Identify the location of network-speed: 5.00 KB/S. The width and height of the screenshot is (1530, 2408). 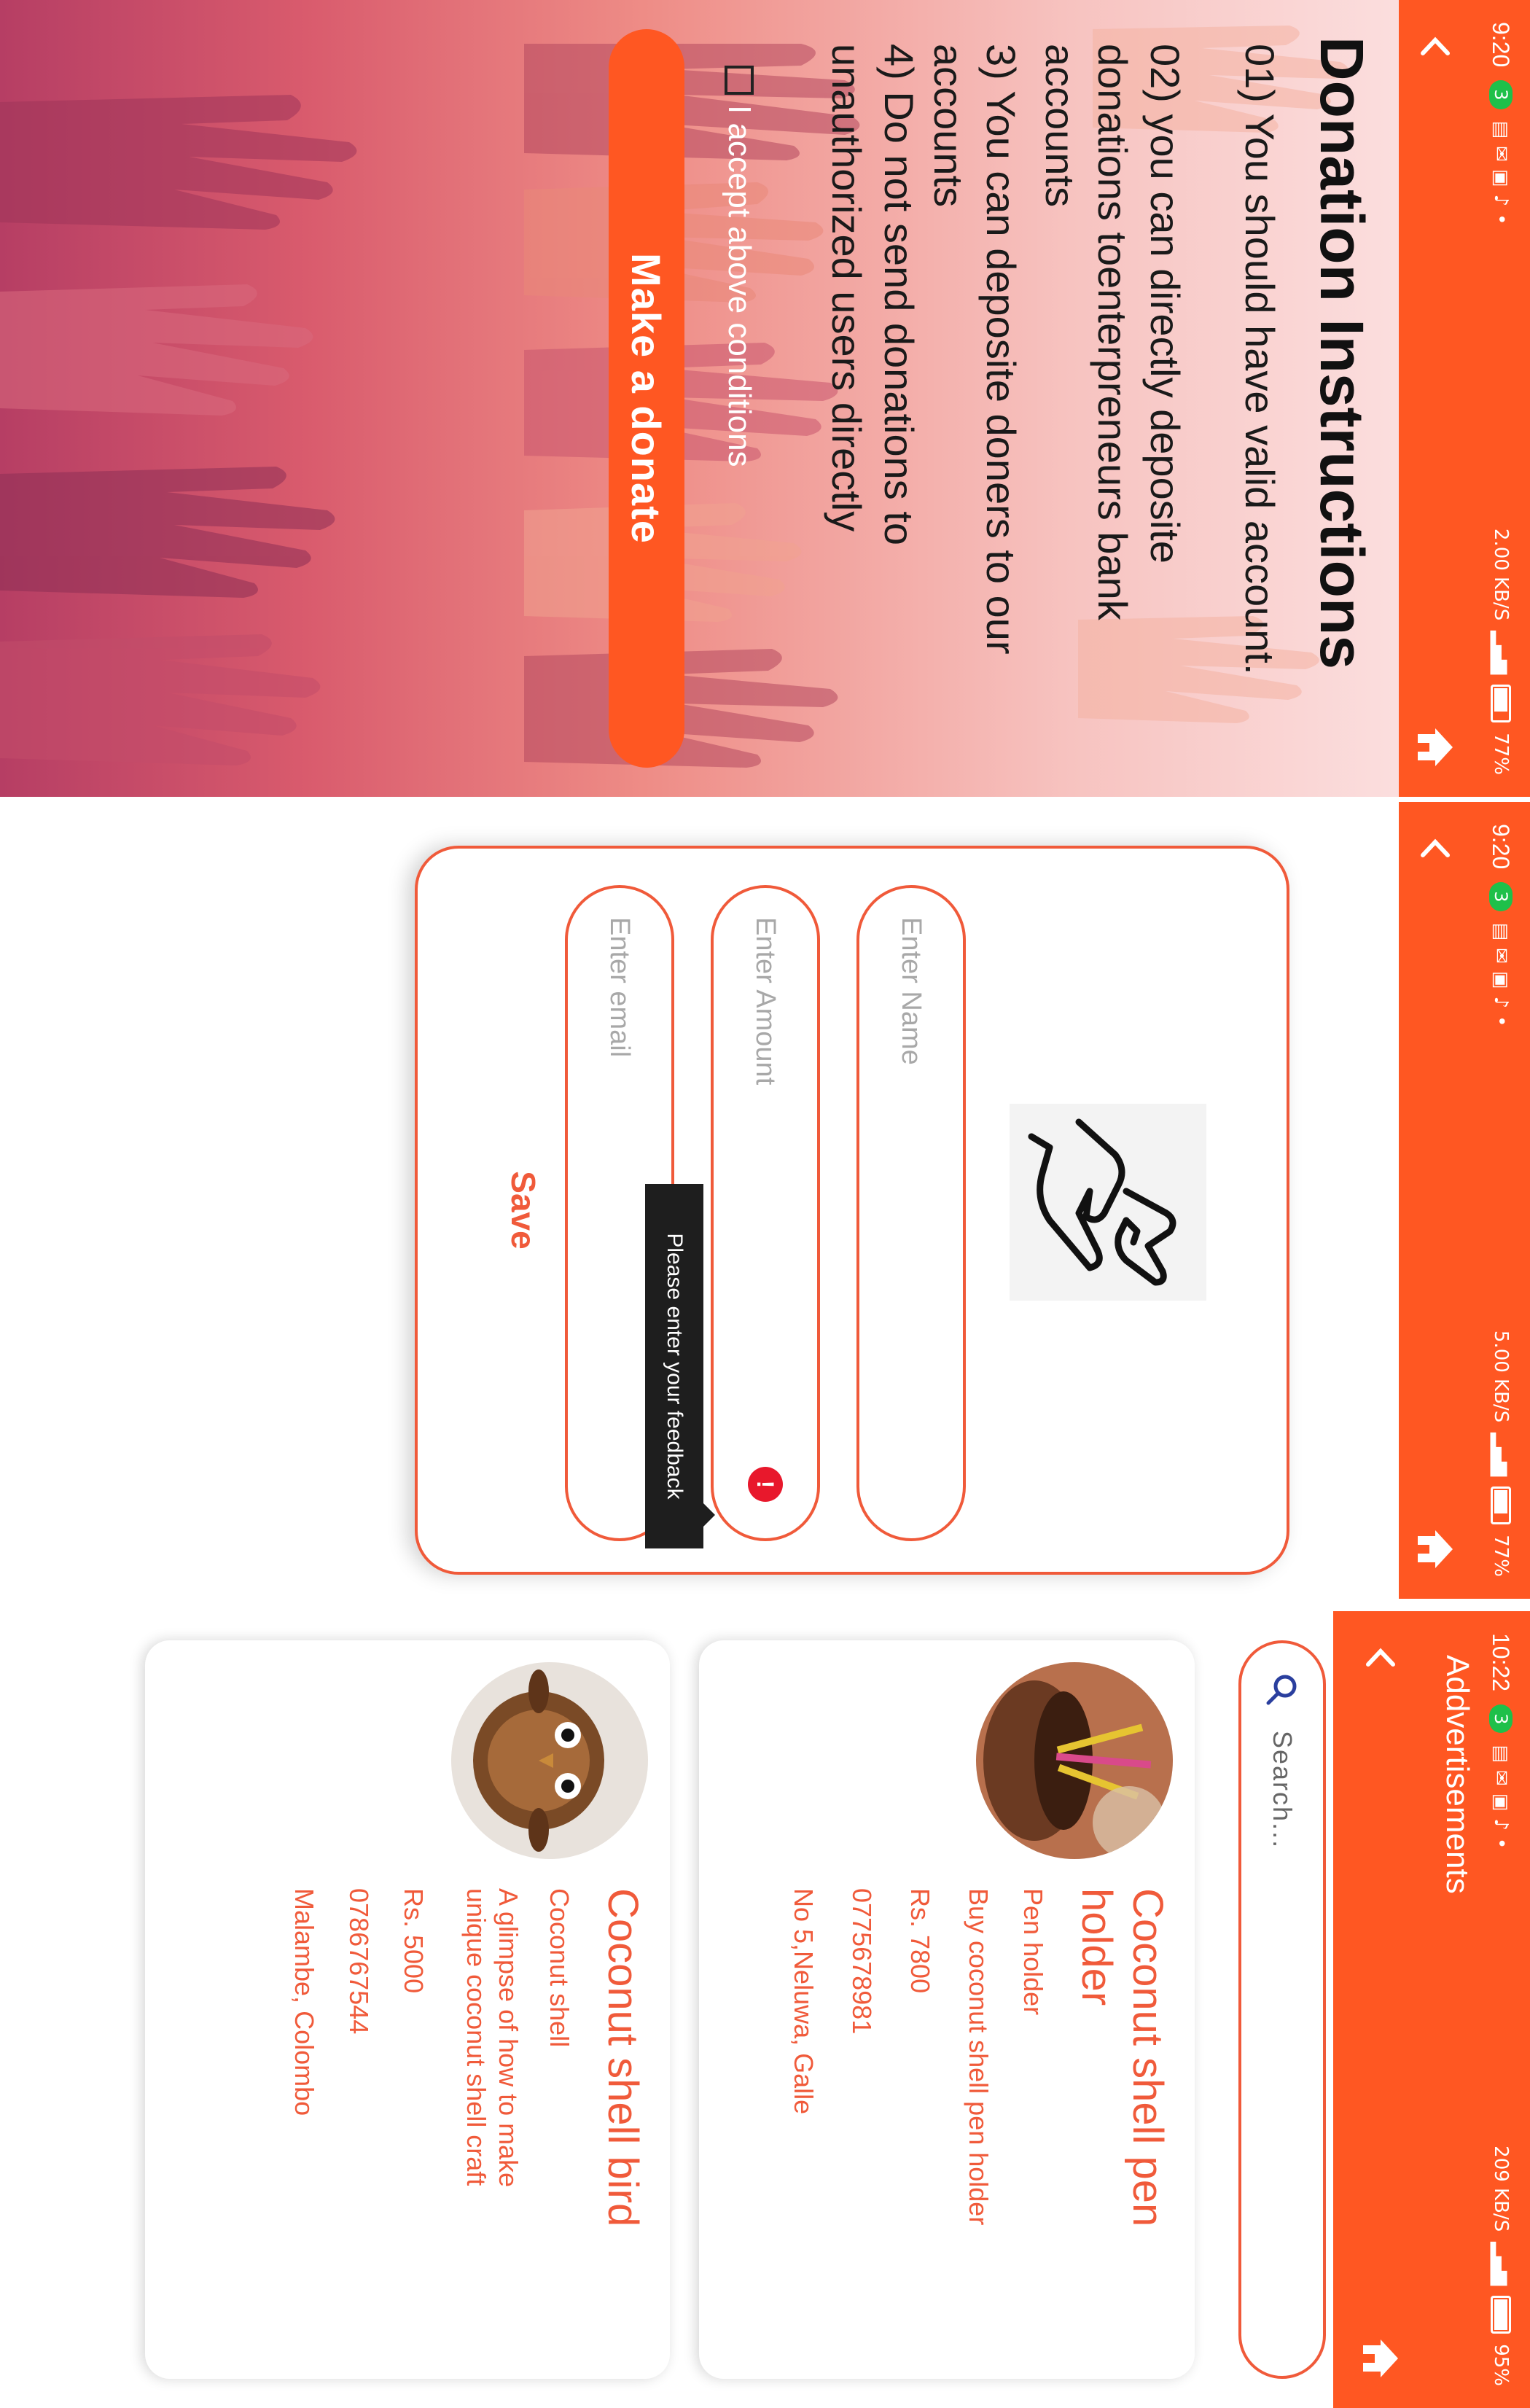
(1501, 1376).